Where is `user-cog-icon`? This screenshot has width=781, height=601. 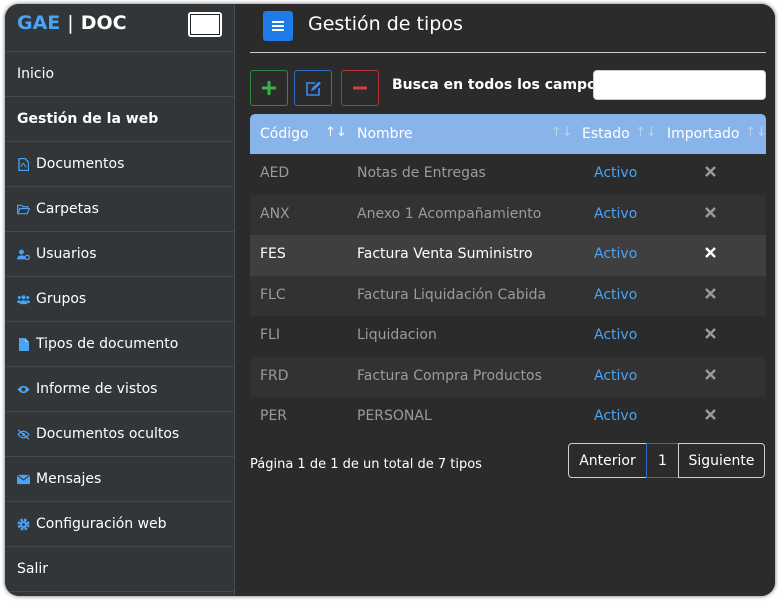
user-cog-icon is located at coordinates (23, 254).